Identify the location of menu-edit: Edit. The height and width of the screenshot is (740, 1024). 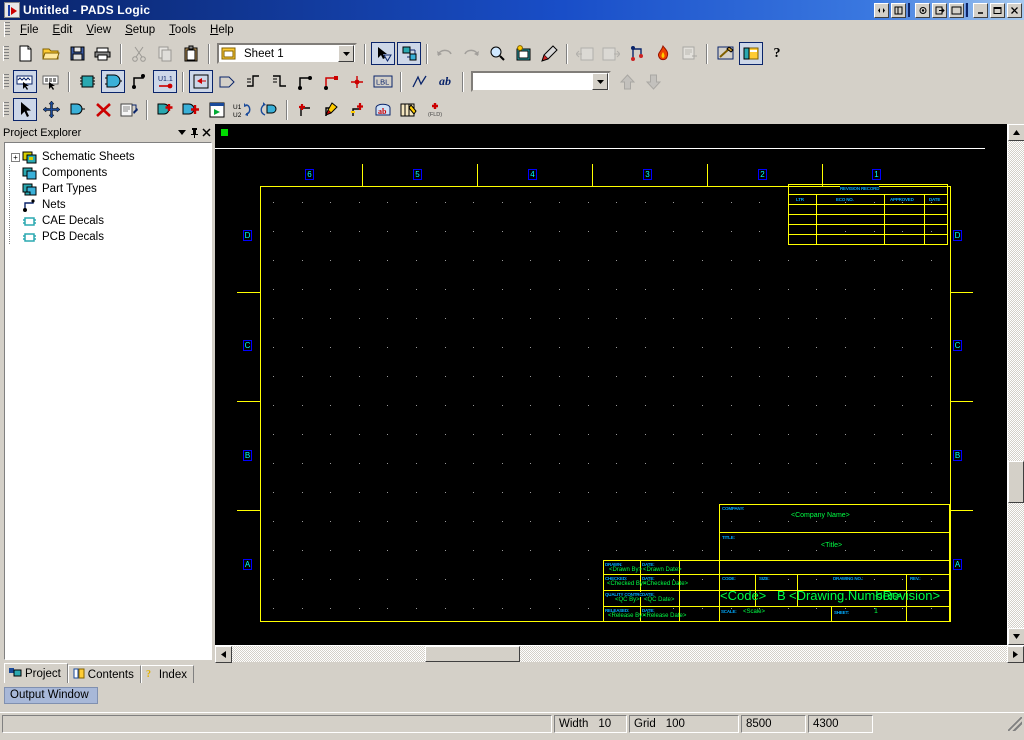
(63, 30).